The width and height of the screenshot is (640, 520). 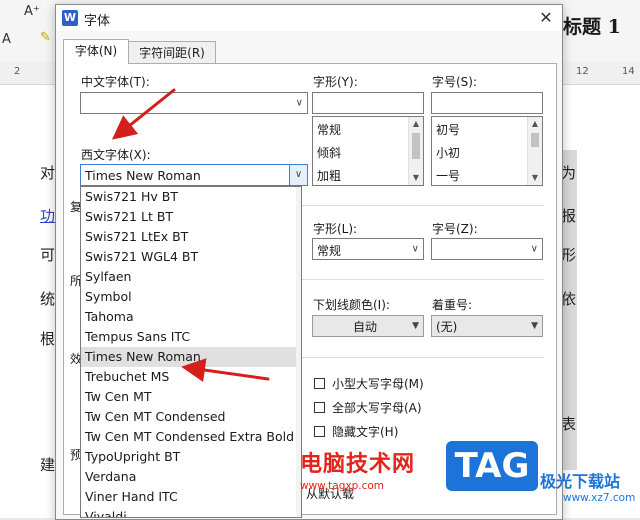 What do you see at coordinates (48, 299) in the screenshot?
I see `doc-char: 统` at bounding box center [48, 299].